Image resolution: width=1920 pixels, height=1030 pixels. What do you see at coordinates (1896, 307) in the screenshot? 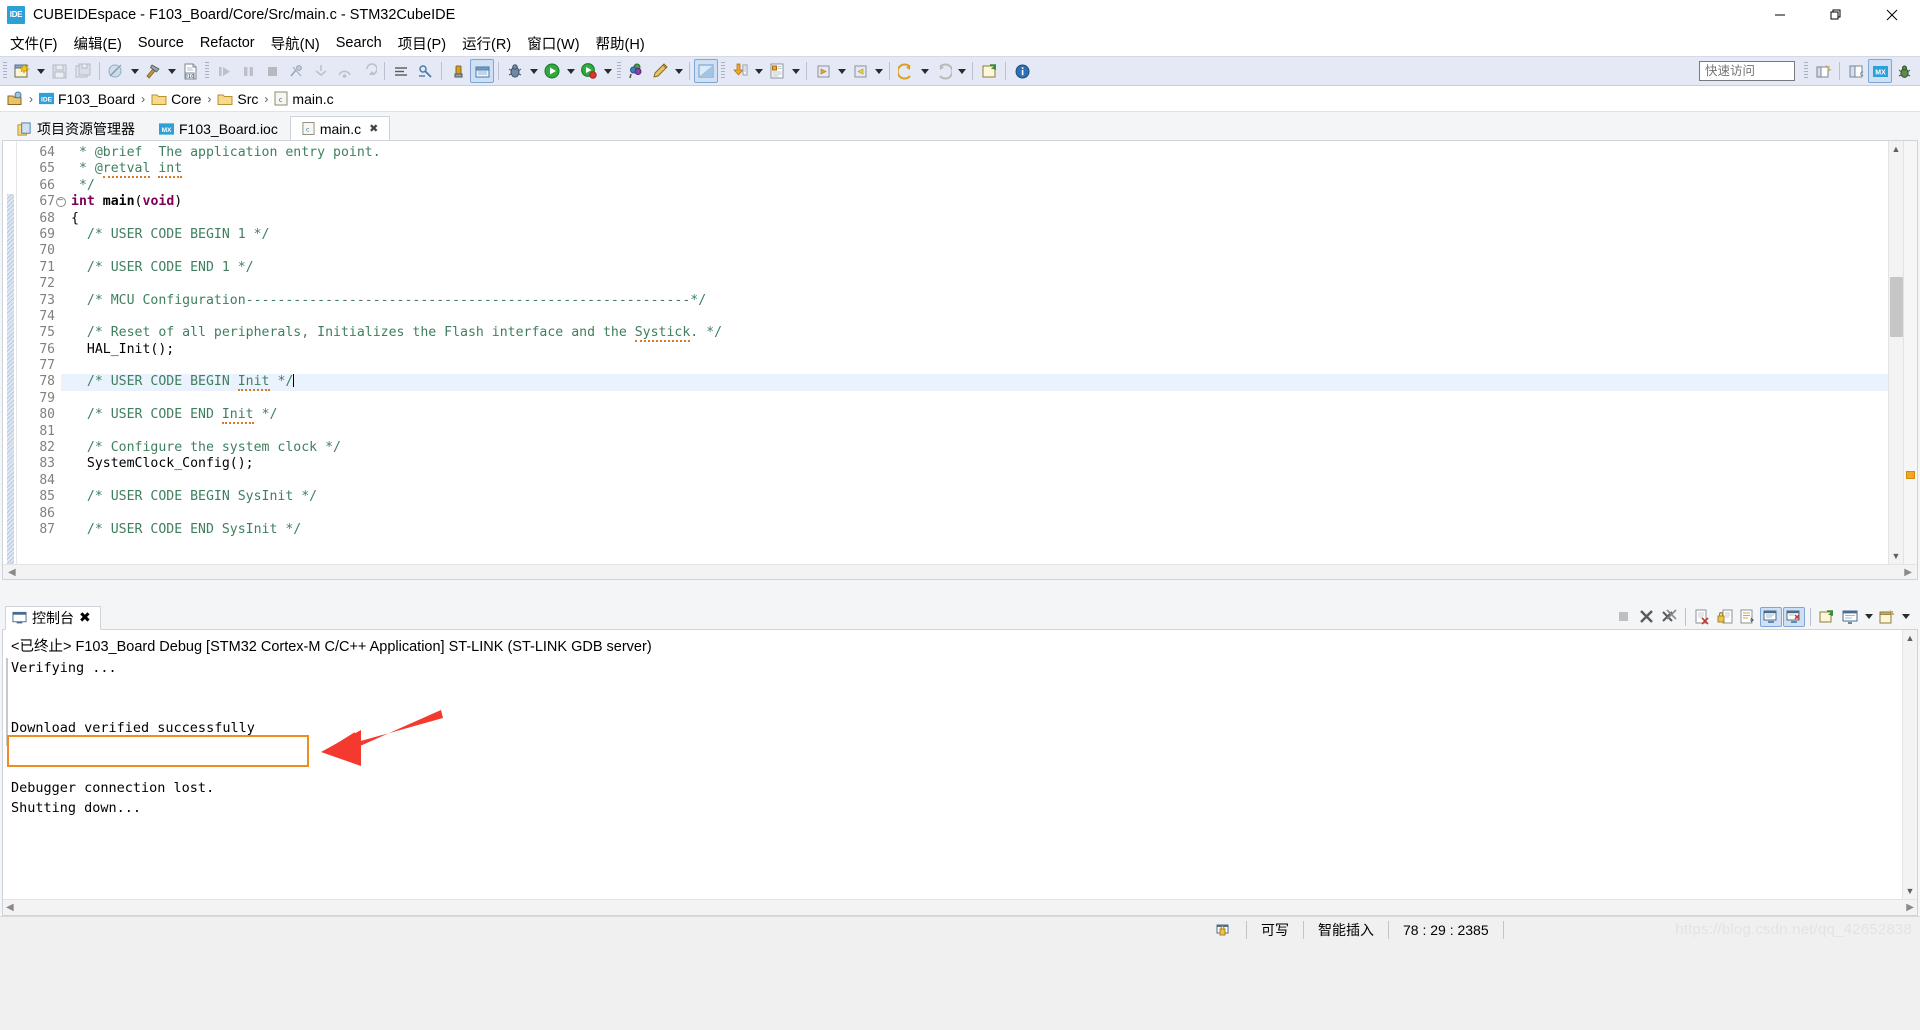
I see `vertical-scroll-thumb` at bounding box center [1896, 307].